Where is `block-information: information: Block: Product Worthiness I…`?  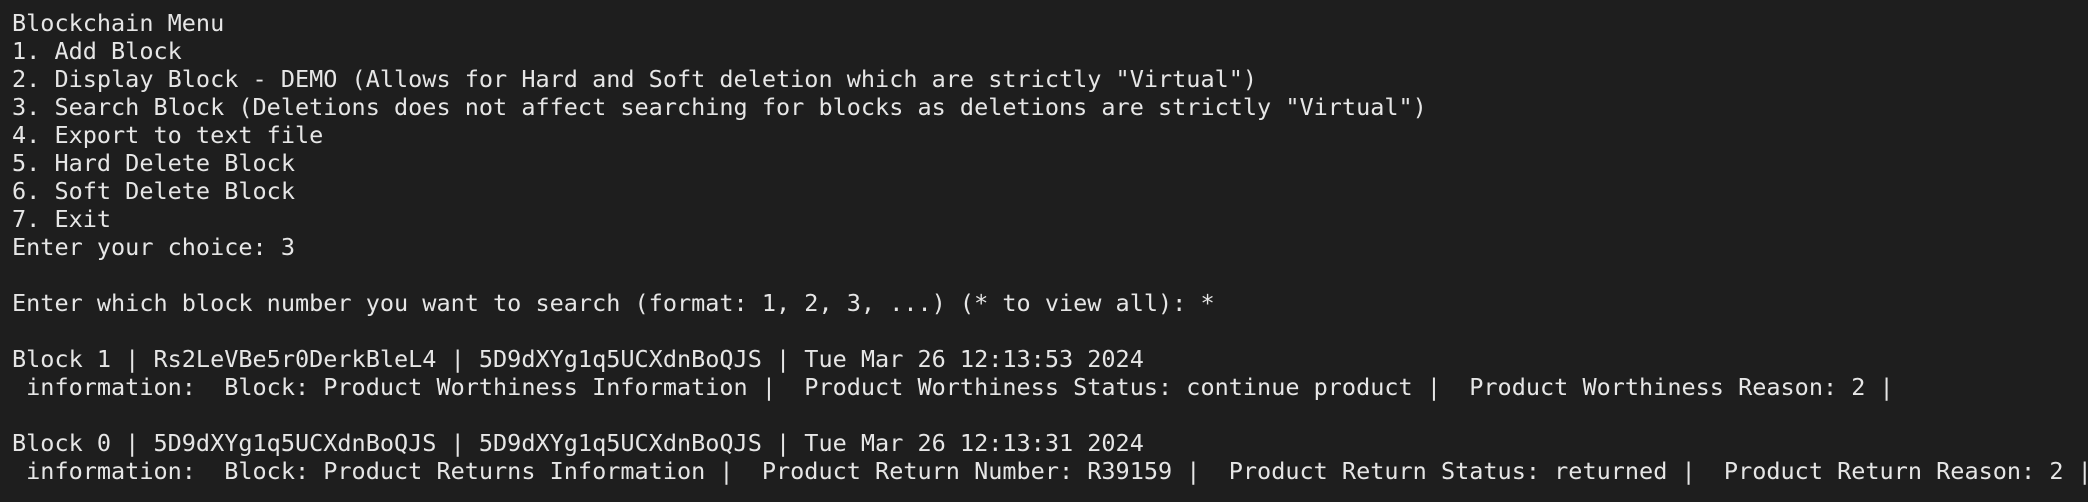
block-information: information: Block: Product Worthiness I… is located at coordinates (953, 387).